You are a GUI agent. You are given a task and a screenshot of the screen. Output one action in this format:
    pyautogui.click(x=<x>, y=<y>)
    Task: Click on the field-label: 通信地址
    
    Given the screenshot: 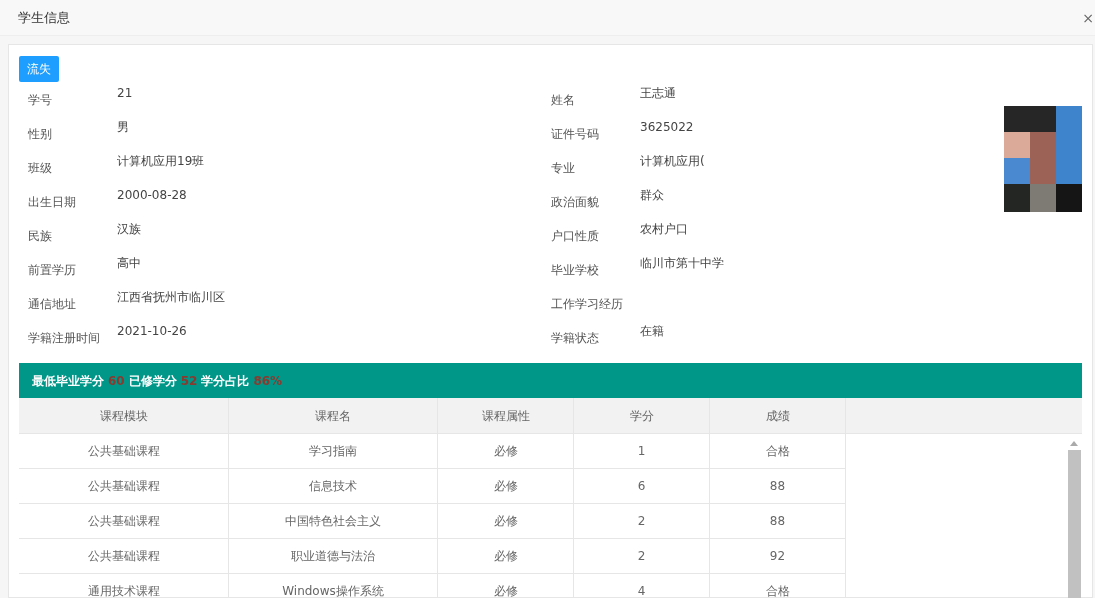 What is the action you would take?
    pyautogui.click(x=52, y=304)
    